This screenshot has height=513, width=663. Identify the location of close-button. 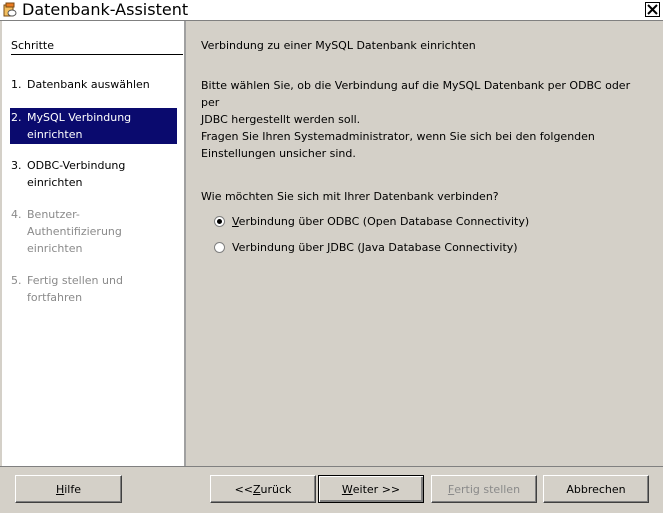
(652, 9).